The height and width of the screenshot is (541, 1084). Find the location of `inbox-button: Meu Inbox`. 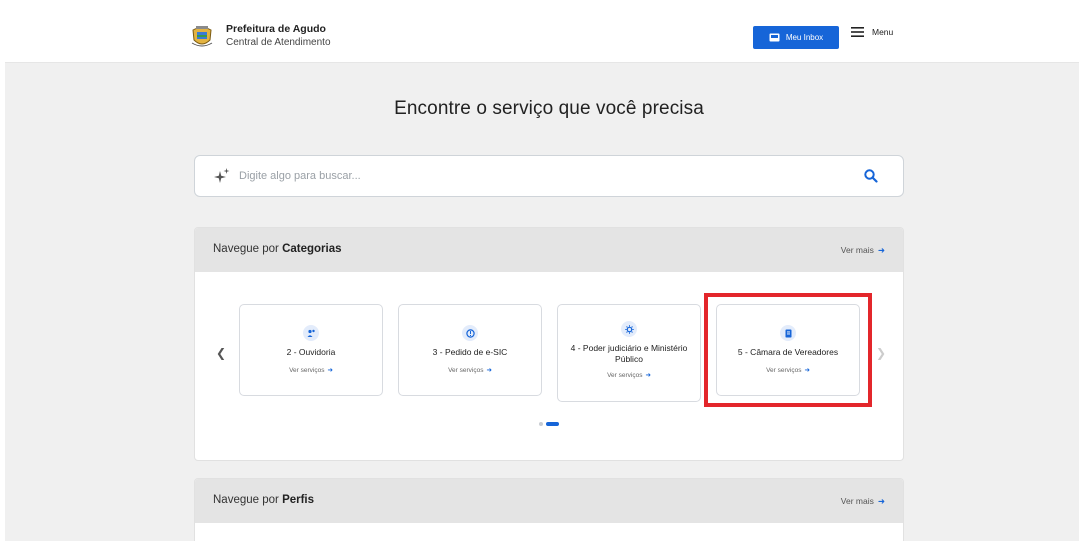

inbox-button: Meu Inbox is located at coordinates (796, 37).